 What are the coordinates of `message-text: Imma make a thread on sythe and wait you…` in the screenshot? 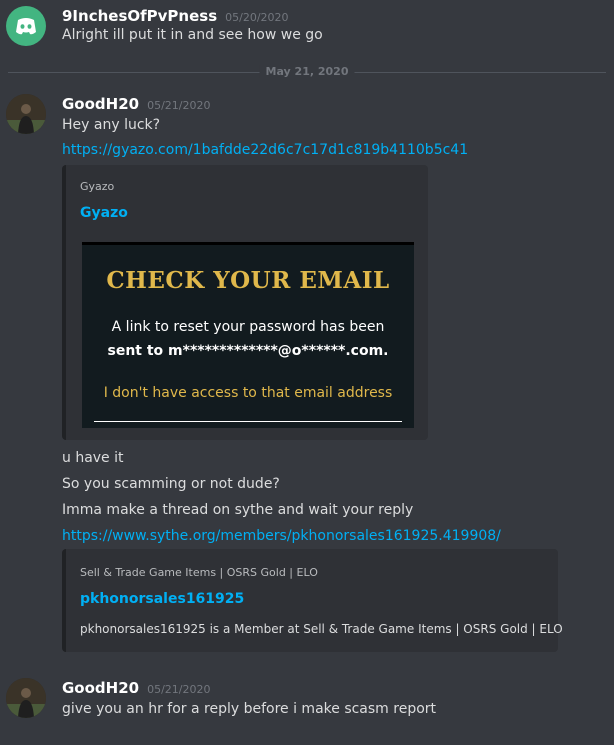 It's located at (238, 510).